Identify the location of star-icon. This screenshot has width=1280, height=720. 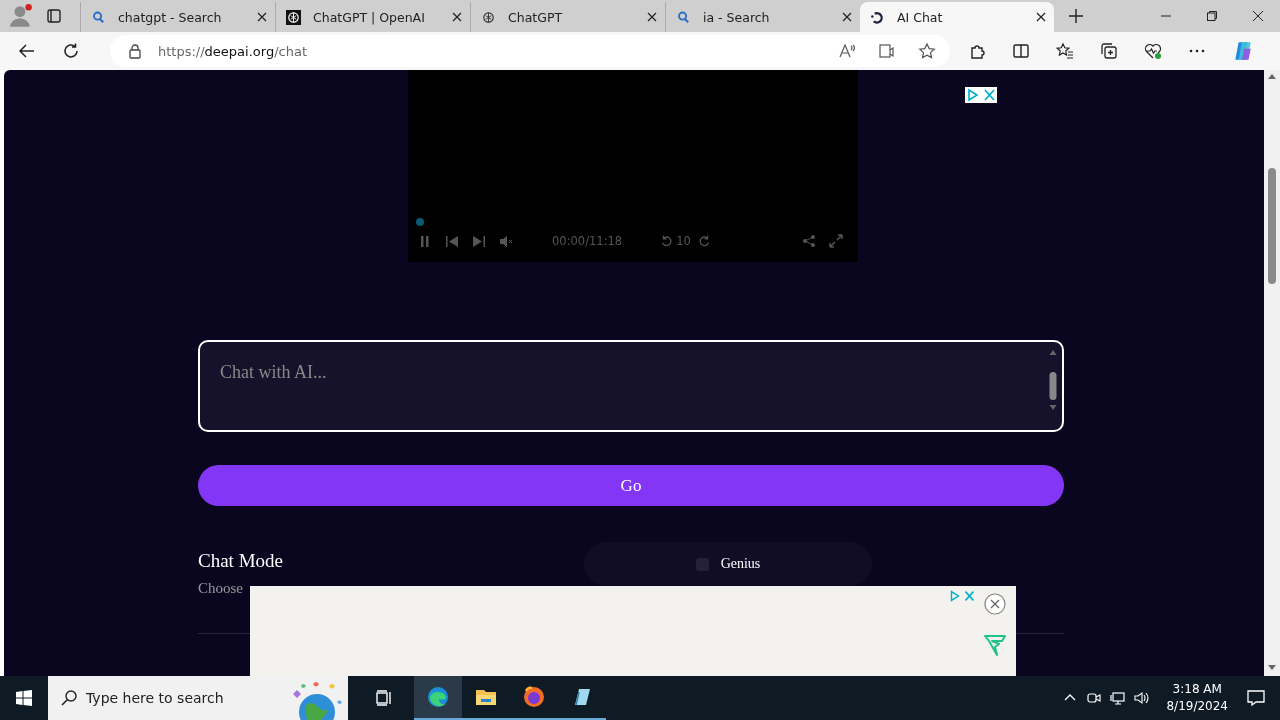
(927, 51).